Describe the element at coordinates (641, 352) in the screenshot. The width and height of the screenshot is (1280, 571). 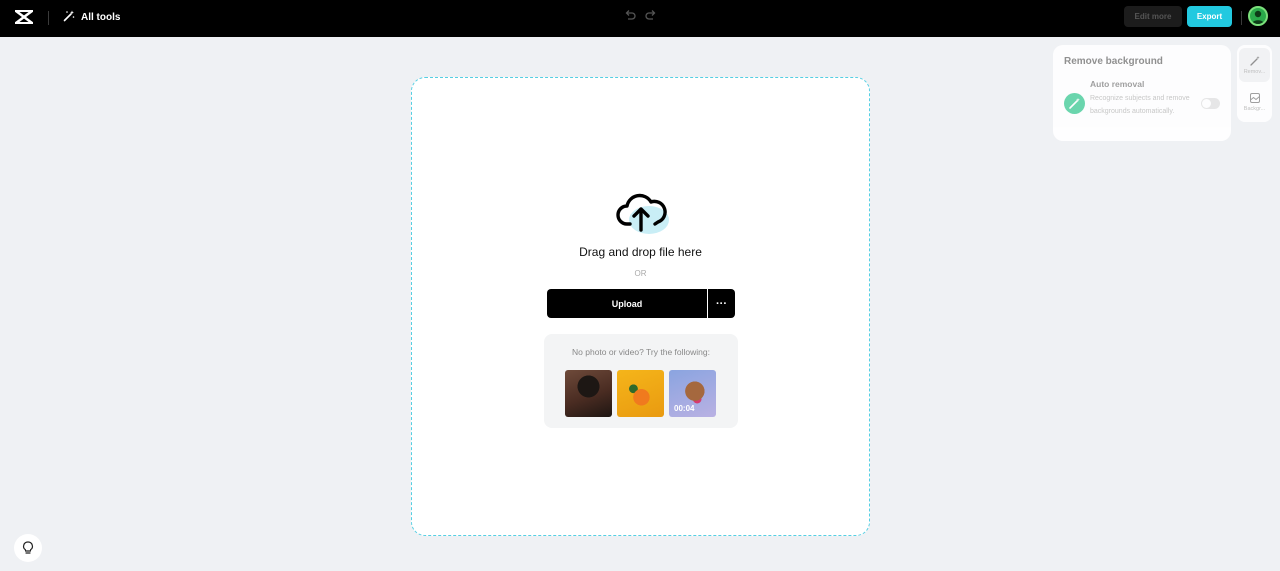
I see `sample-media-label: No photo or video? Try the following:` at that location.